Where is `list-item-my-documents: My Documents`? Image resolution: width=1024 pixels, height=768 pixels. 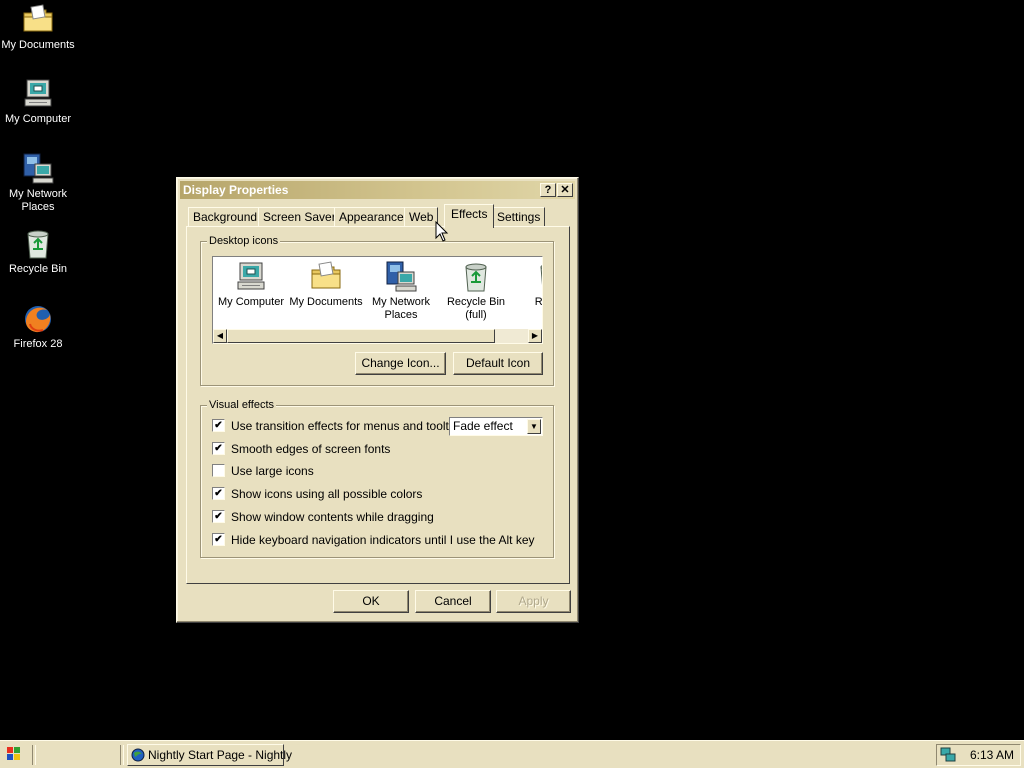 list-item-my-documents: My Documents is located at coordinates (326, 284).